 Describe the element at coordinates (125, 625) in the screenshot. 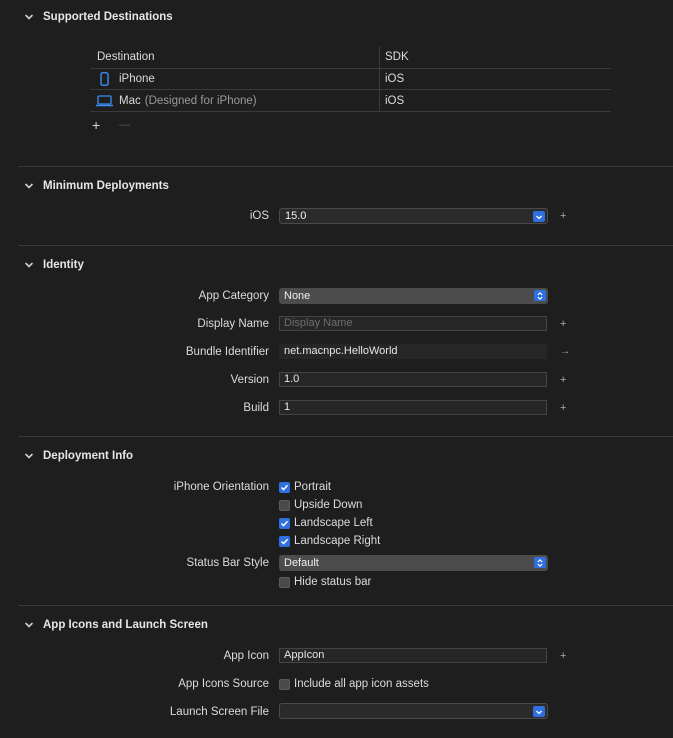

I see `section-title: App Icons and Launch Screen` at that location.